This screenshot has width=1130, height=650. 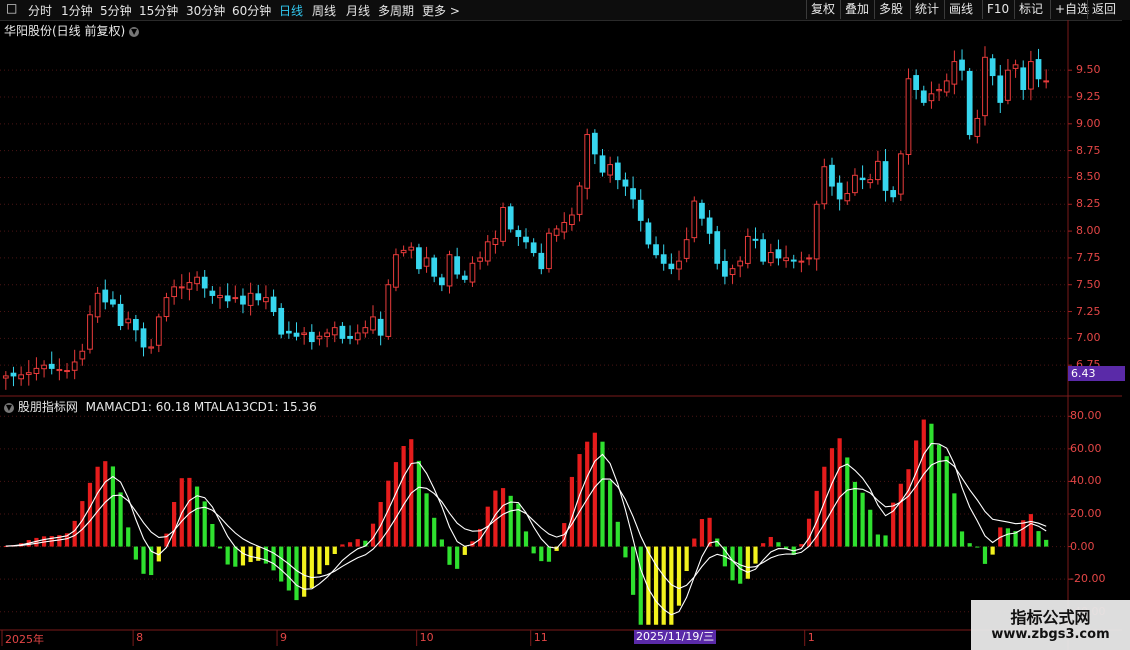 I want to click on month-label: 8, so click(x=140, y=637).